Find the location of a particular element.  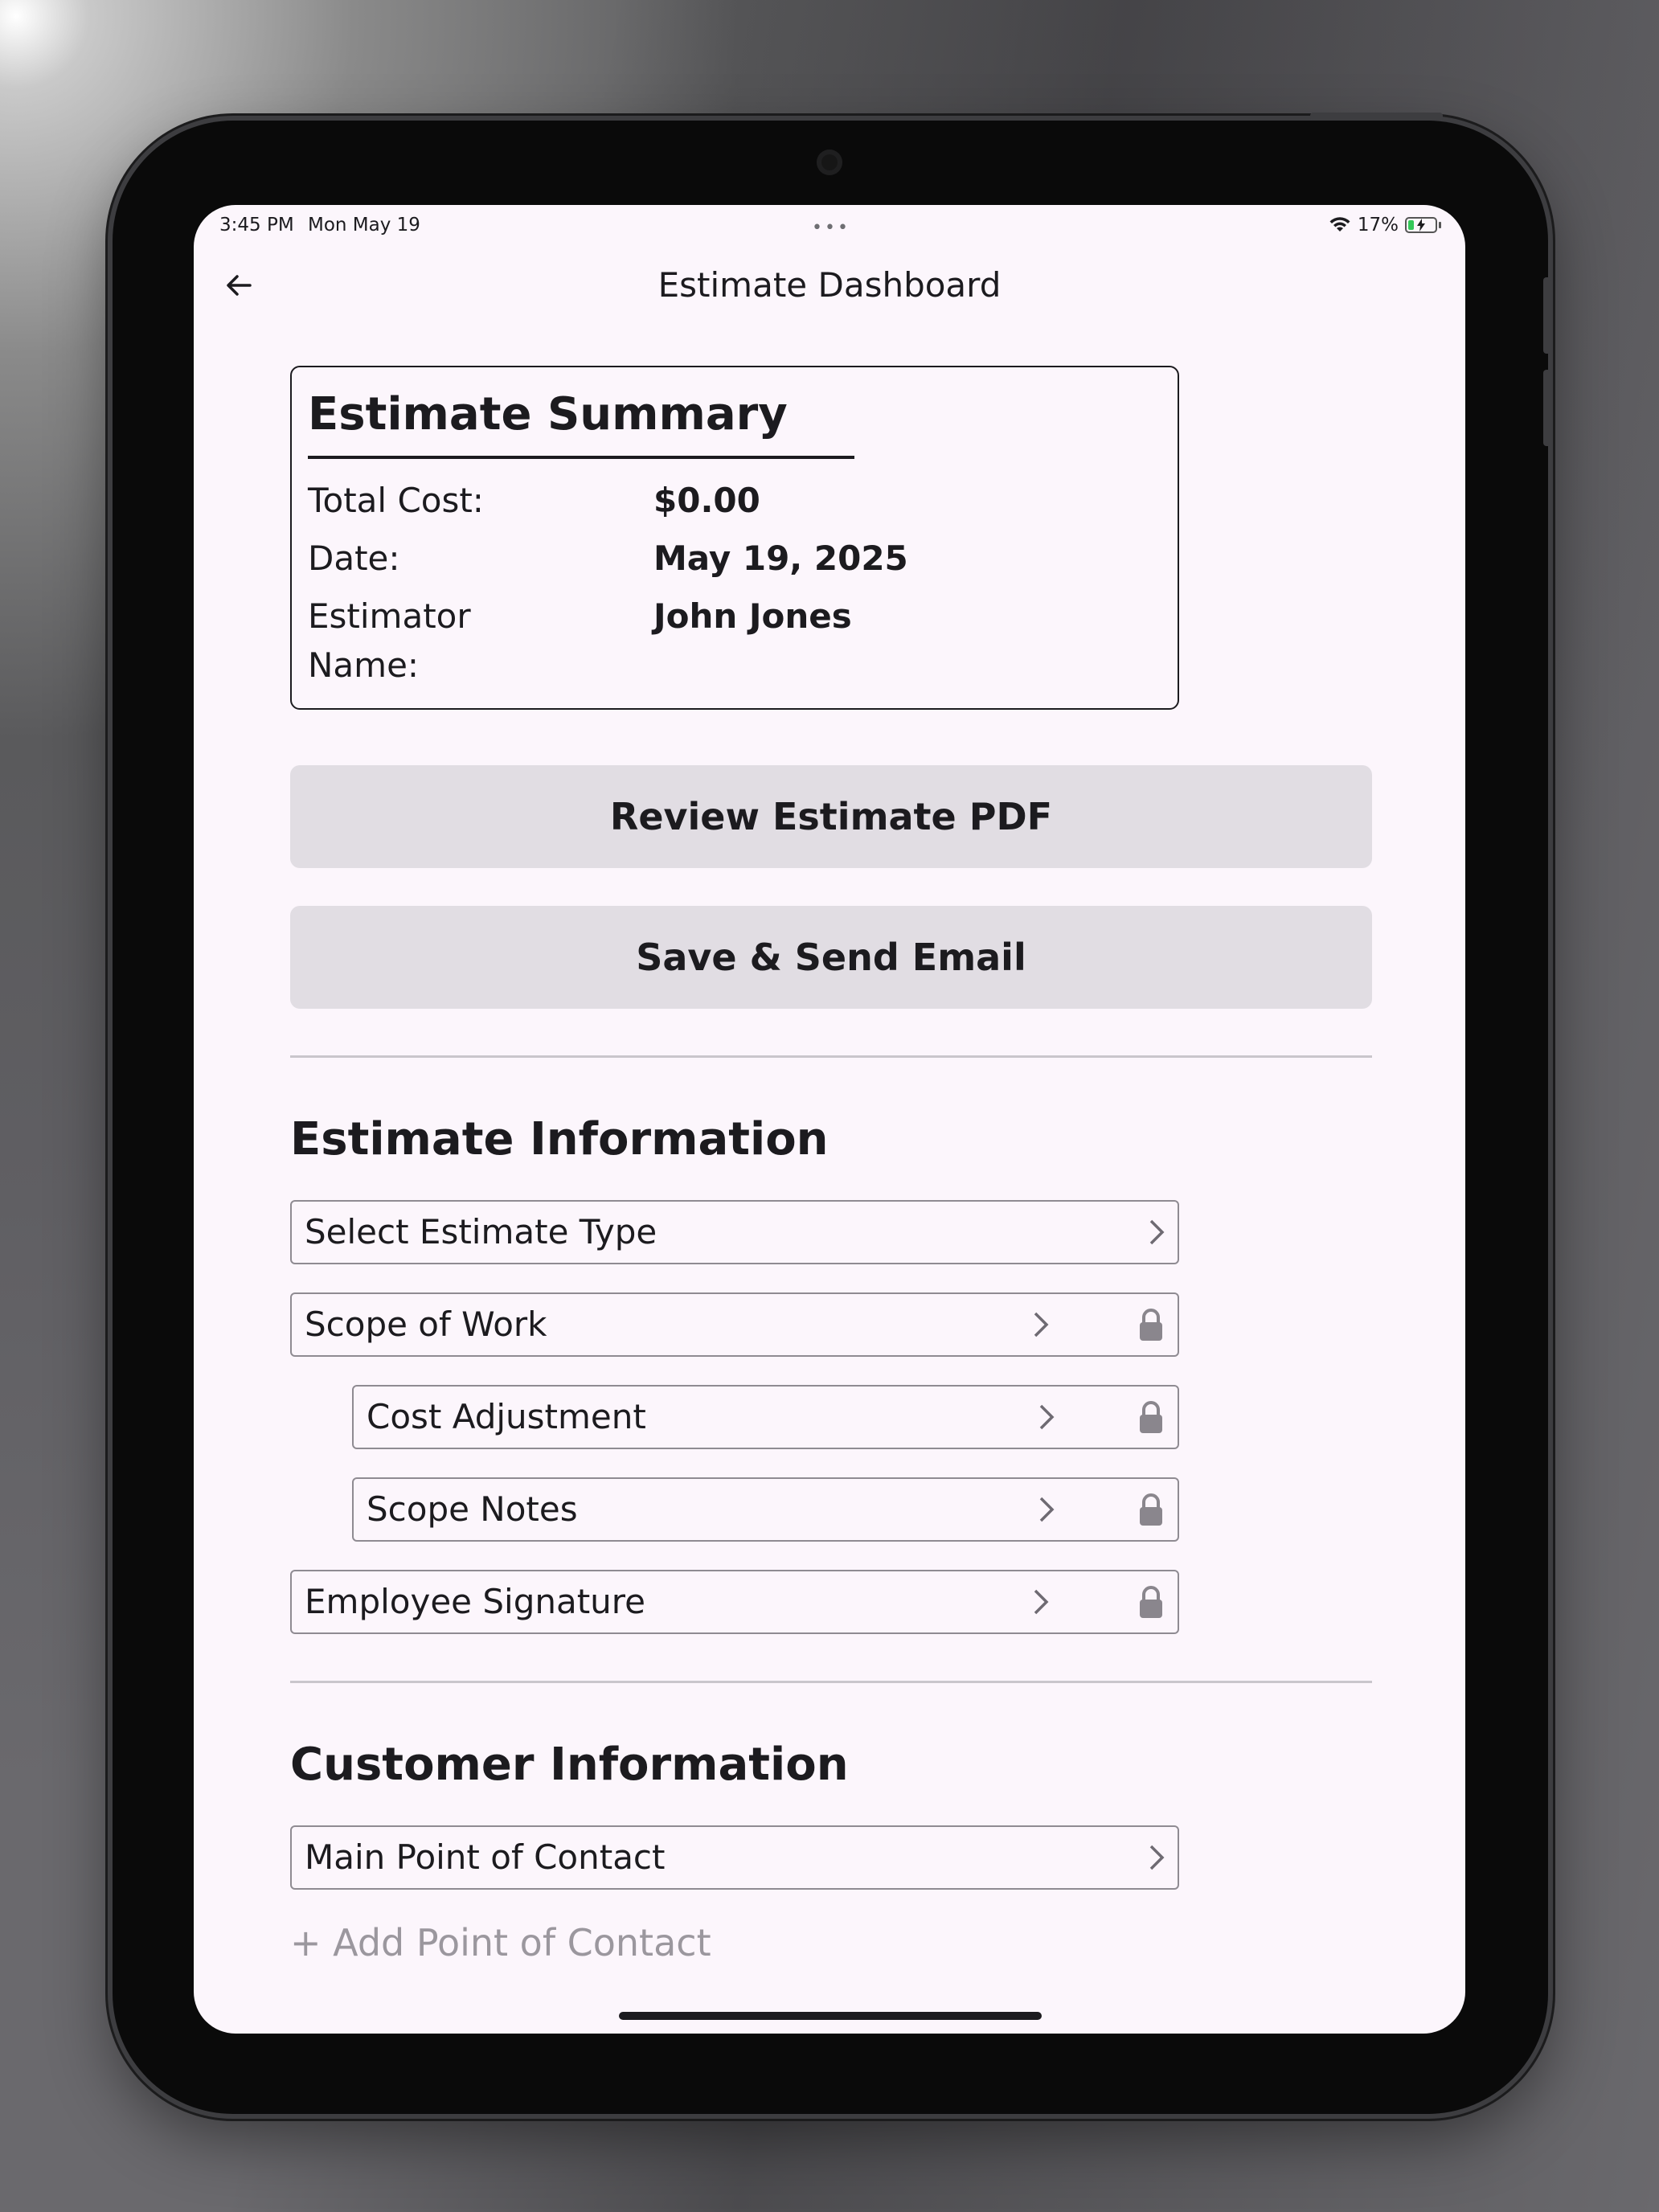

battery-tip is located at coordinates (1440, 225).